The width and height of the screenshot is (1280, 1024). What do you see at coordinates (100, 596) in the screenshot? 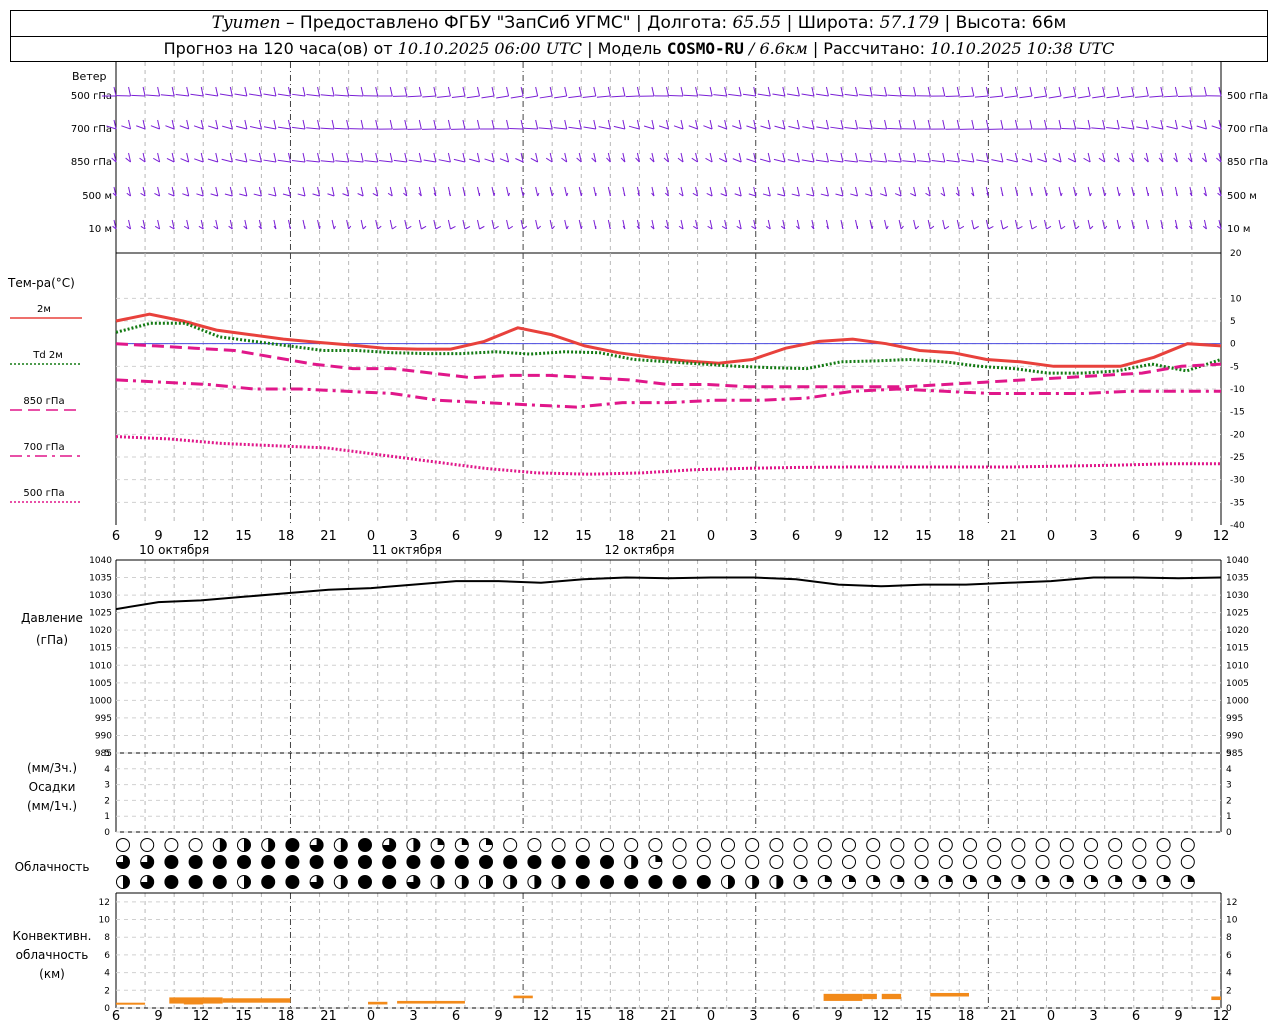
I see `pressure-tick-label: 1030` at bounding box center [100, 596].